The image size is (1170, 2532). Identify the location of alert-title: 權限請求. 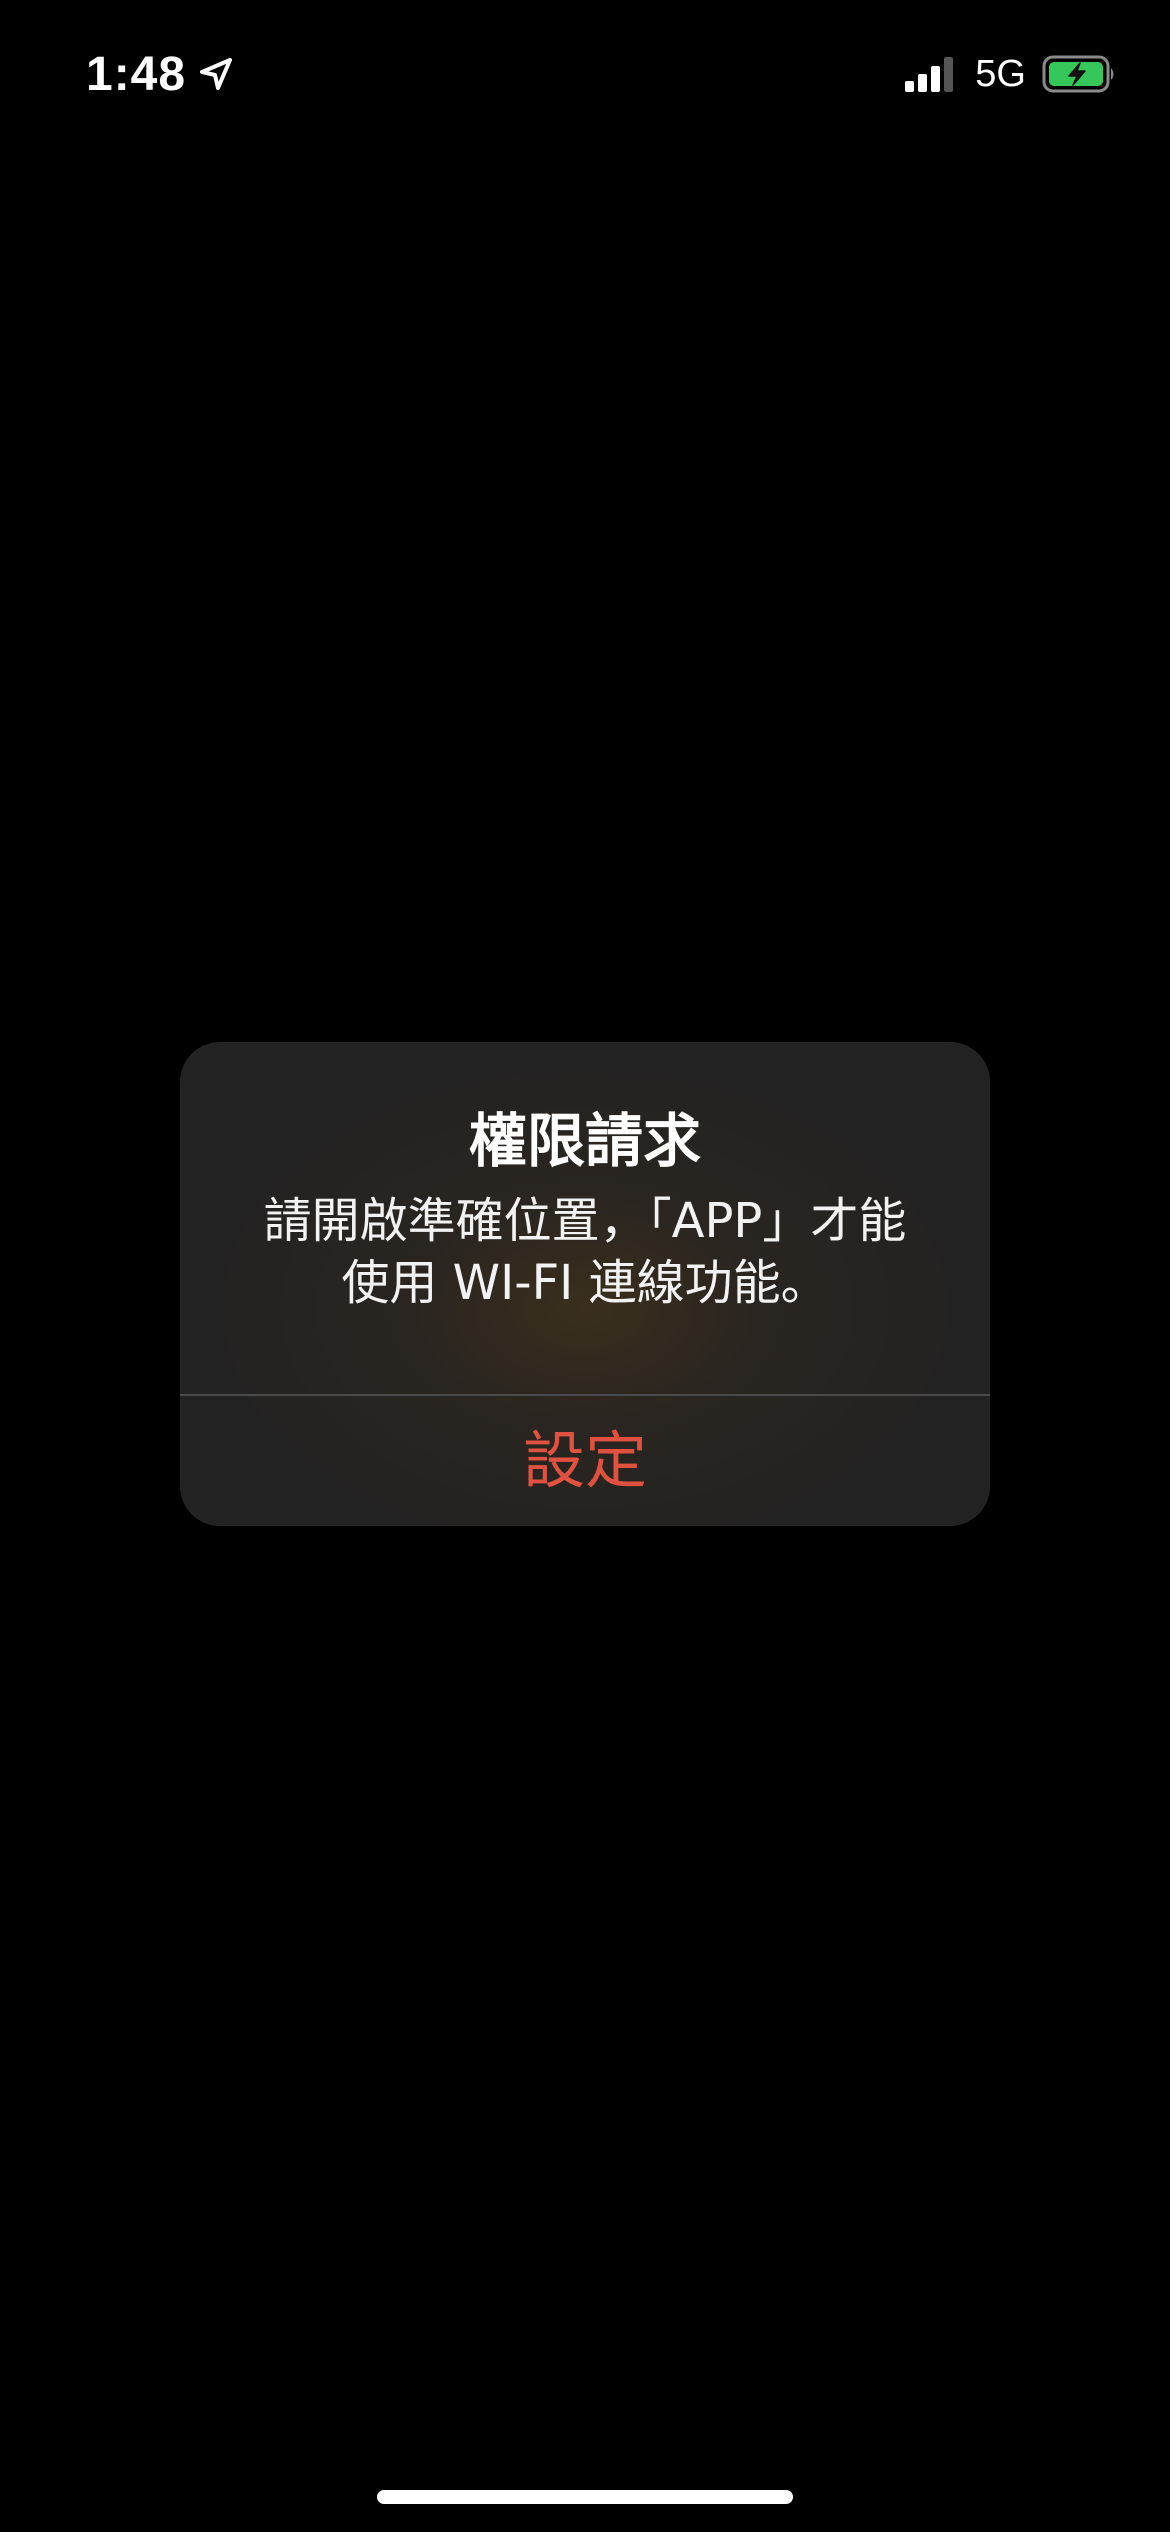
(584, 1141).